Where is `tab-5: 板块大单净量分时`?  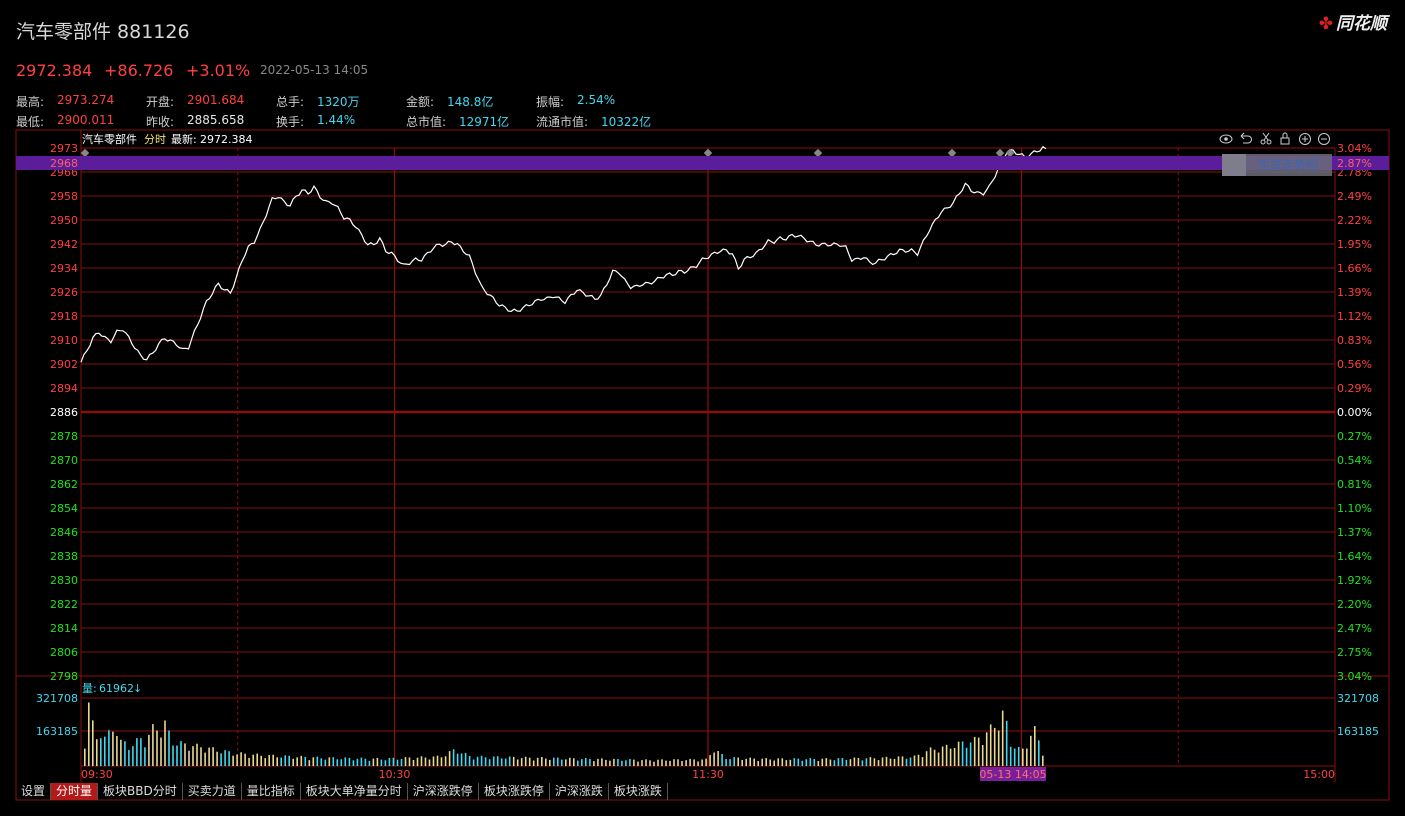
tab-5: 板块大单净量分时 is located at coordinates (354, 791).